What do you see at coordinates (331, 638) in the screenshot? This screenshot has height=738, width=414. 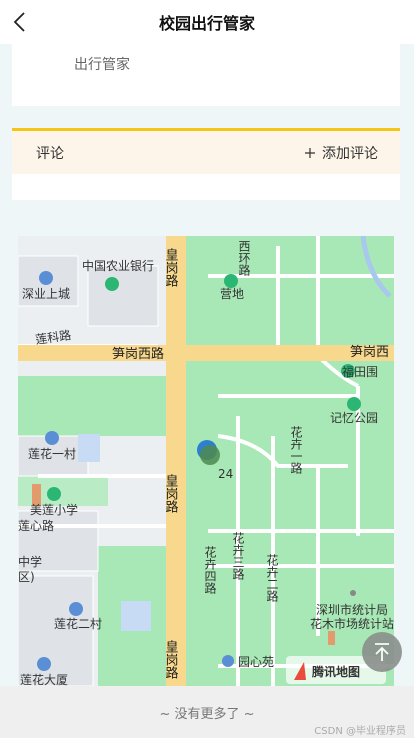 I see `landmark-icon` at bounding box center [331, 638].